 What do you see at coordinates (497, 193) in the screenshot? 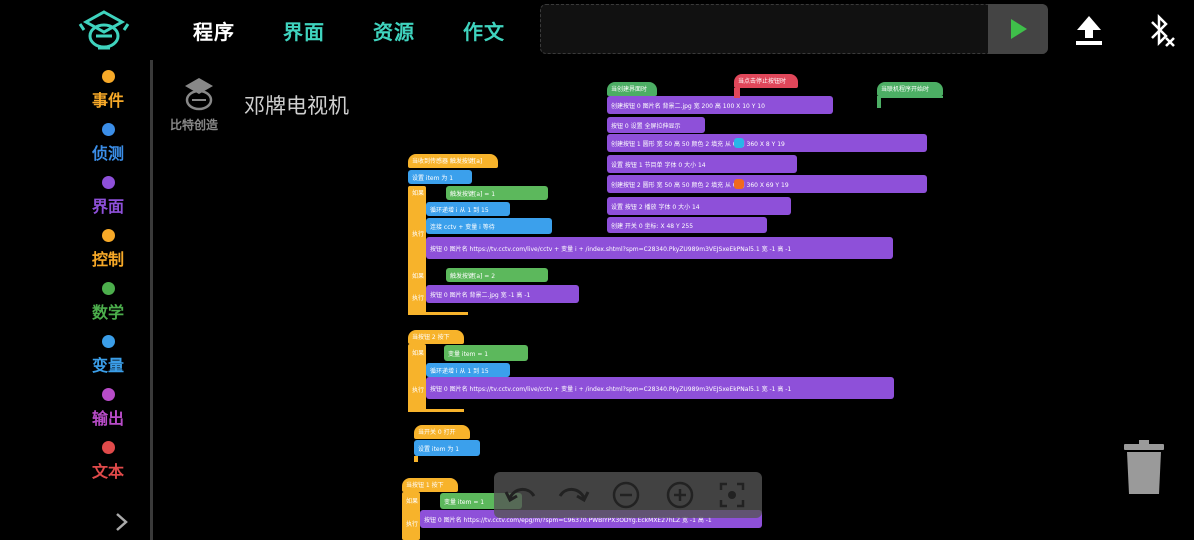
I see `block-condition: 触发按键[a] = 1` at bounding box center [497, 193].